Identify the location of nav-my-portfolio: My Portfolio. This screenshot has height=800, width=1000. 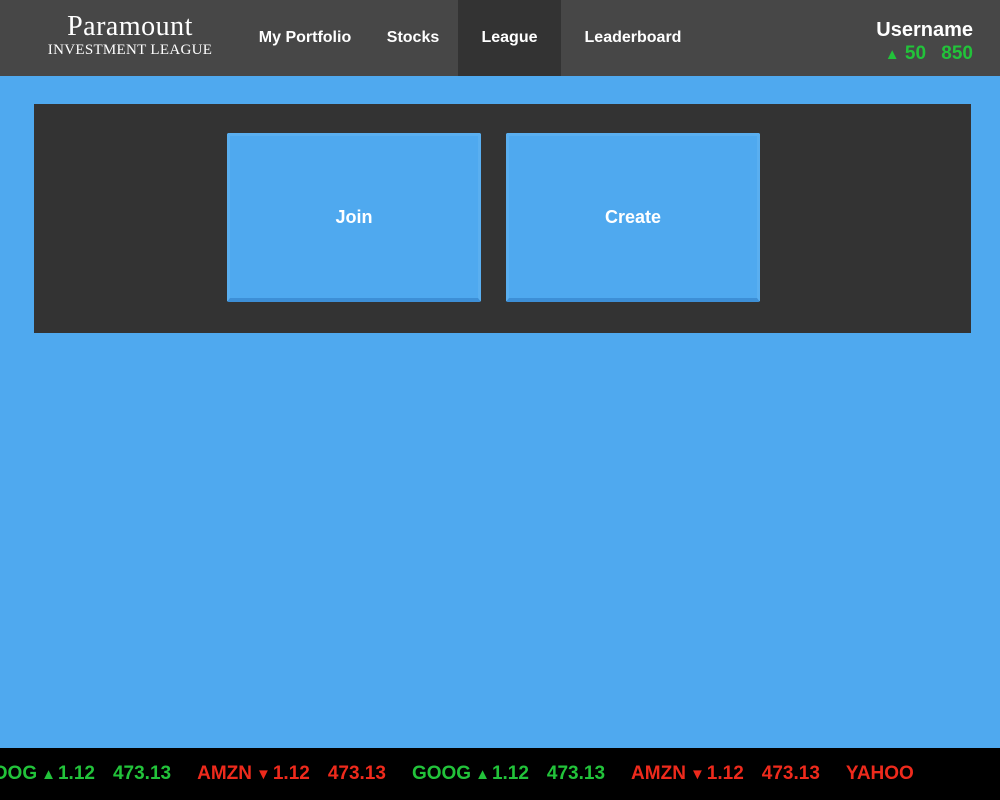
(305, 38).